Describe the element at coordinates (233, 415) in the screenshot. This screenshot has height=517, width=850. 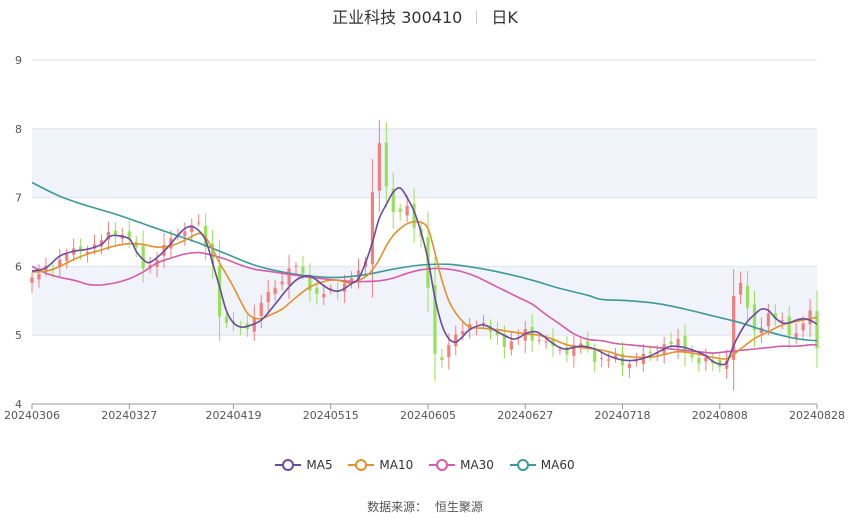
I see `x-tick-label: 20240419` at that location.